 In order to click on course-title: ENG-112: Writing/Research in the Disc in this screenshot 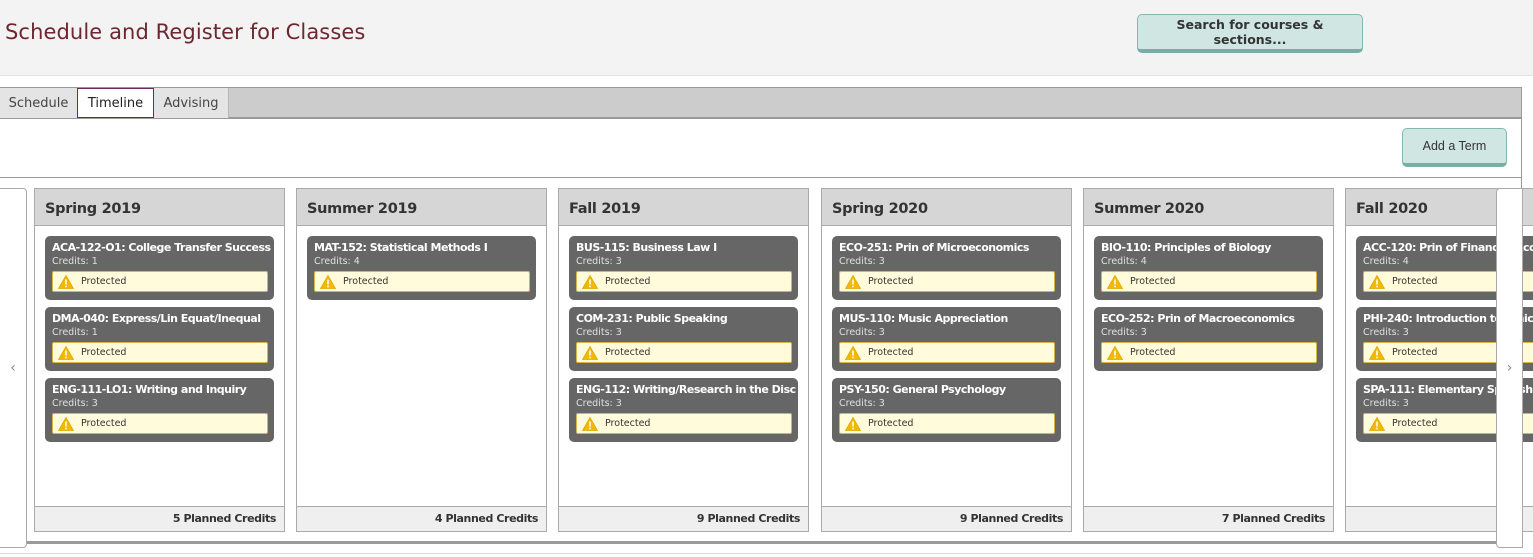, I will do `click(686, 389)`.